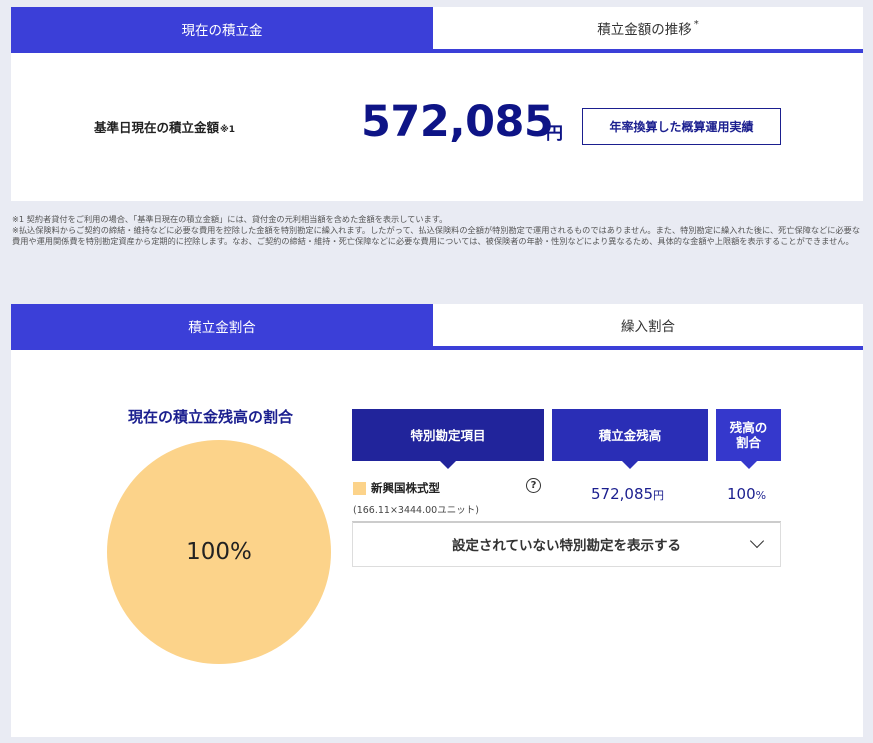  Describe the element at coordinates (696, 24) in the screenshot. I see `asterisk-mark: *` at that location.